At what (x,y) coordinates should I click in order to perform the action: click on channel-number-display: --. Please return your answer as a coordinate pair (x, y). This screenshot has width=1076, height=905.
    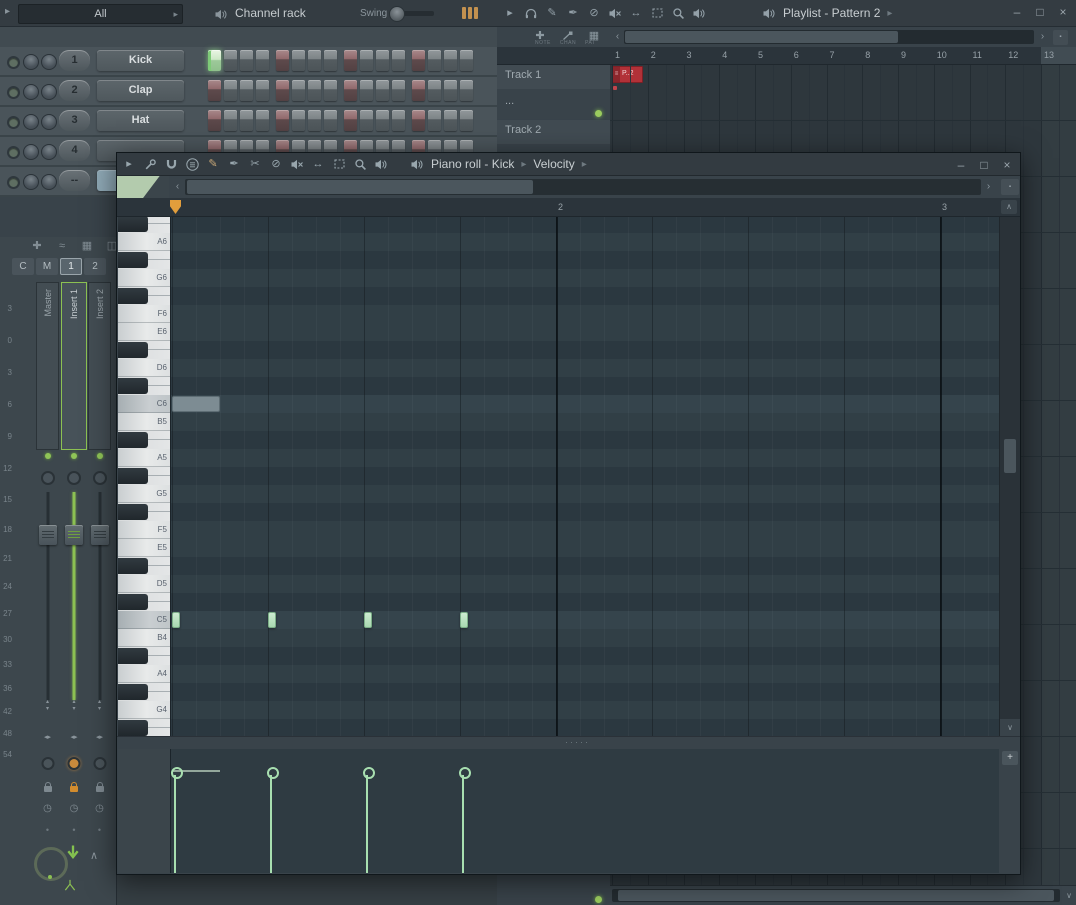
    Looking at the image, I should click on (74, 180).